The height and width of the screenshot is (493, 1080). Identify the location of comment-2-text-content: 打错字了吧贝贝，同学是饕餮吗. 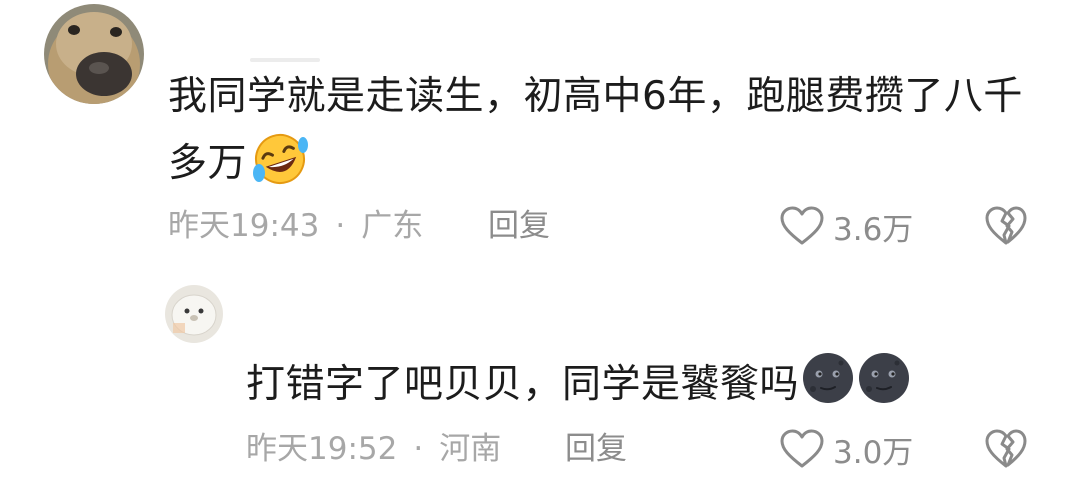
(523, 384).